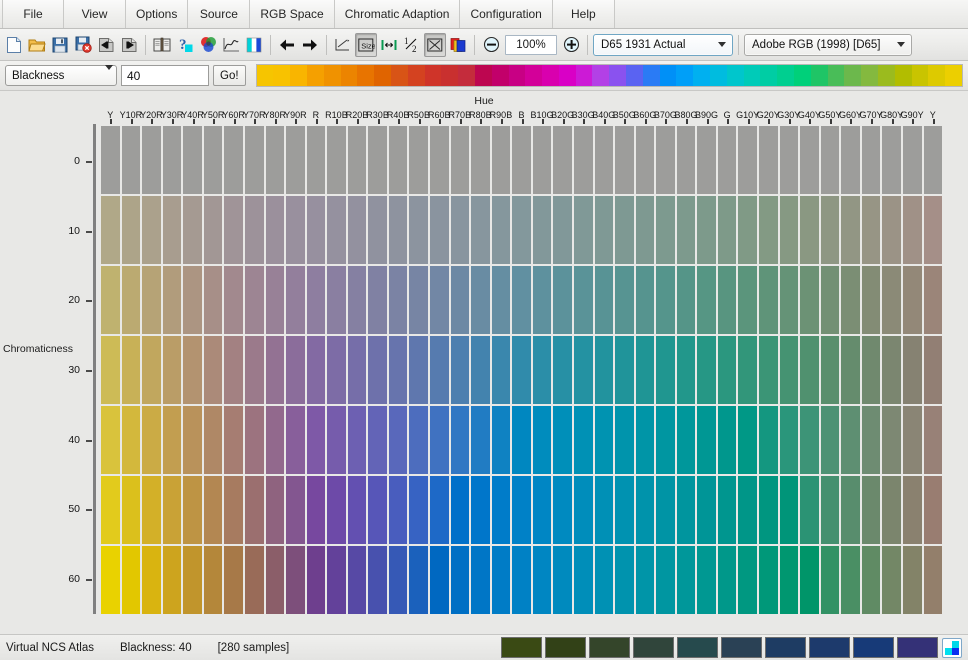 The height and width of the screenshot is (660, 968). What do you see at coordinates (719, 648) in the screenshot?
I see `recent-color-swatches` at bounding box center [719, 648].